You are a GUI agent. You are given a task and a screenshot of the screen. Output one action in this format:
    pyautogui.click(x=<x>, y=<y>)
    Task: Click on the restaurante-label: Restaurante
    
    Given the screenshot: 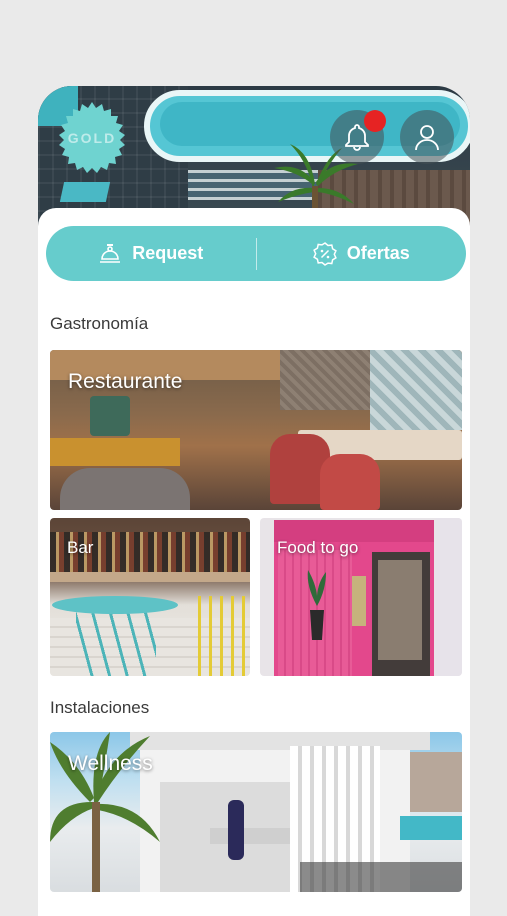 What is the action you would take?
    pyautogui.click(x=125, y=381)
    